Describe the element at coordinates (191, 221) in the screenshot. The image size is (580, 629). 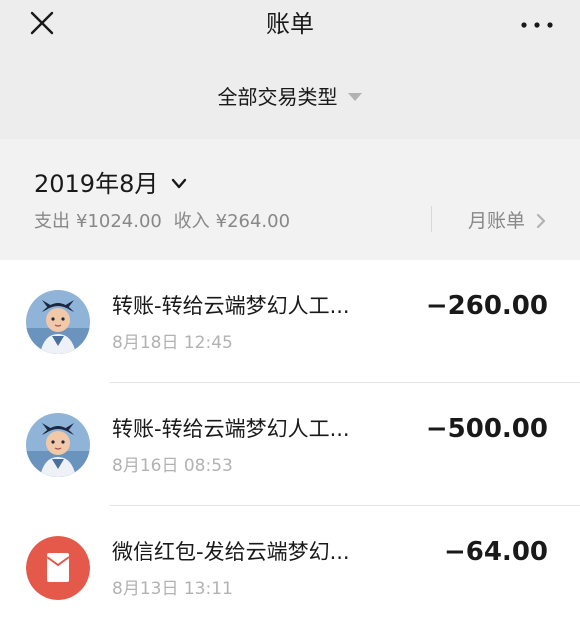
I see `income-label: 收入` at that location.